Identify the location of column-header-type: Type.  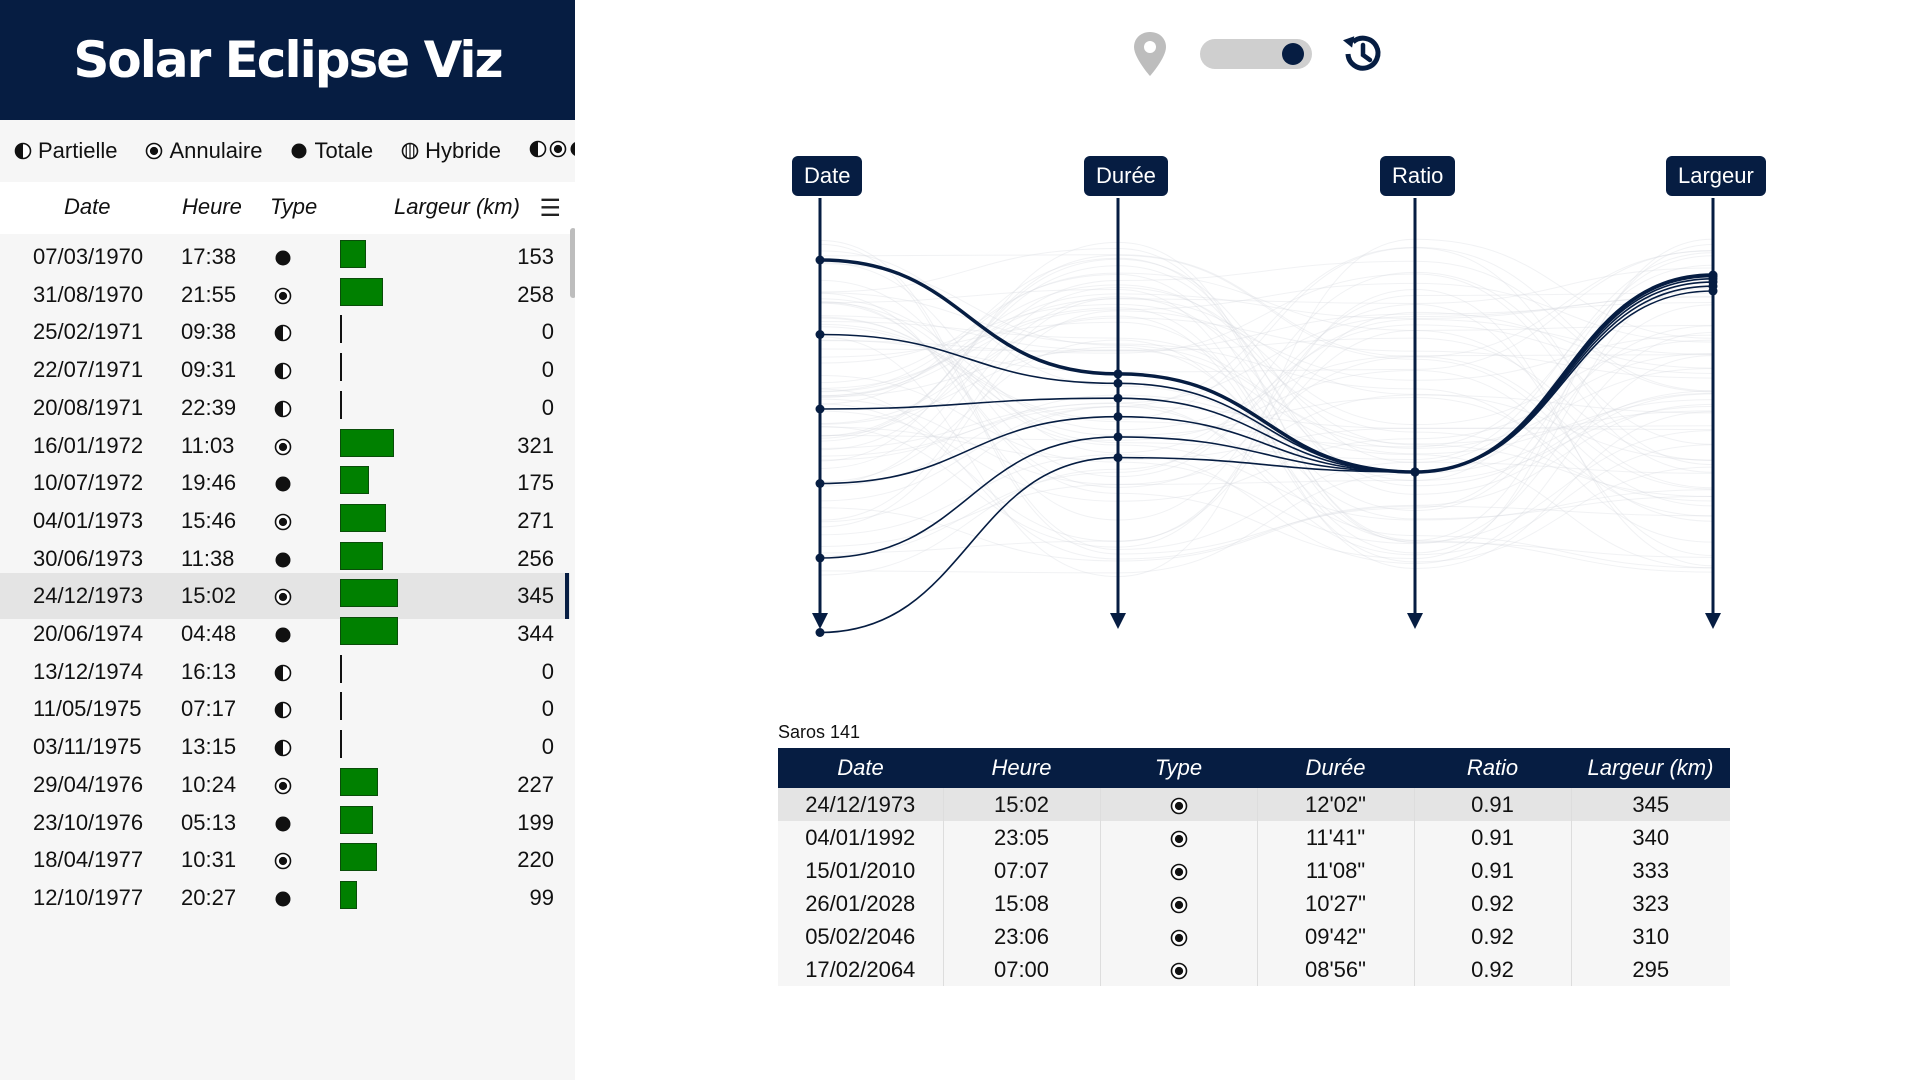
(293, 207).